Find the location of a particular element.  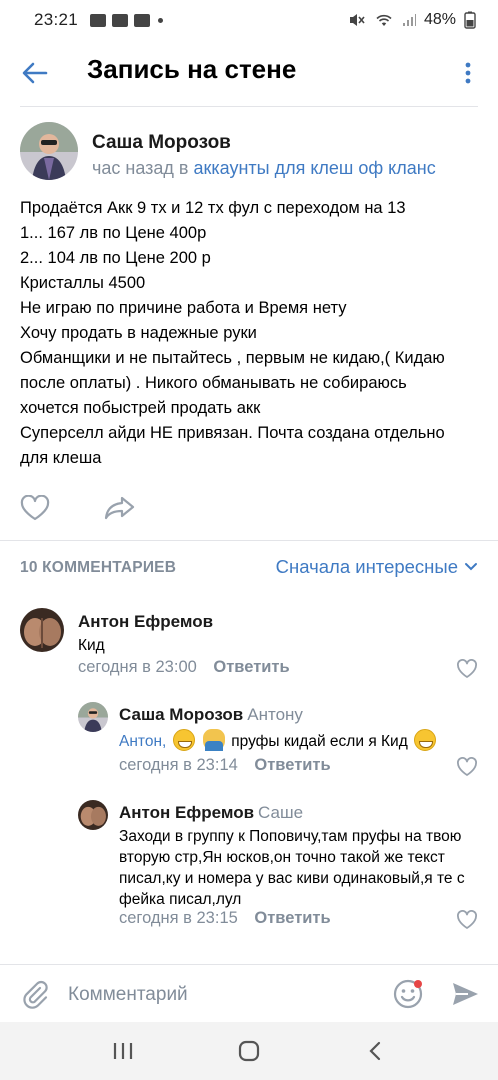

attach-paperclip-icon is located at coordinates (35, 994).